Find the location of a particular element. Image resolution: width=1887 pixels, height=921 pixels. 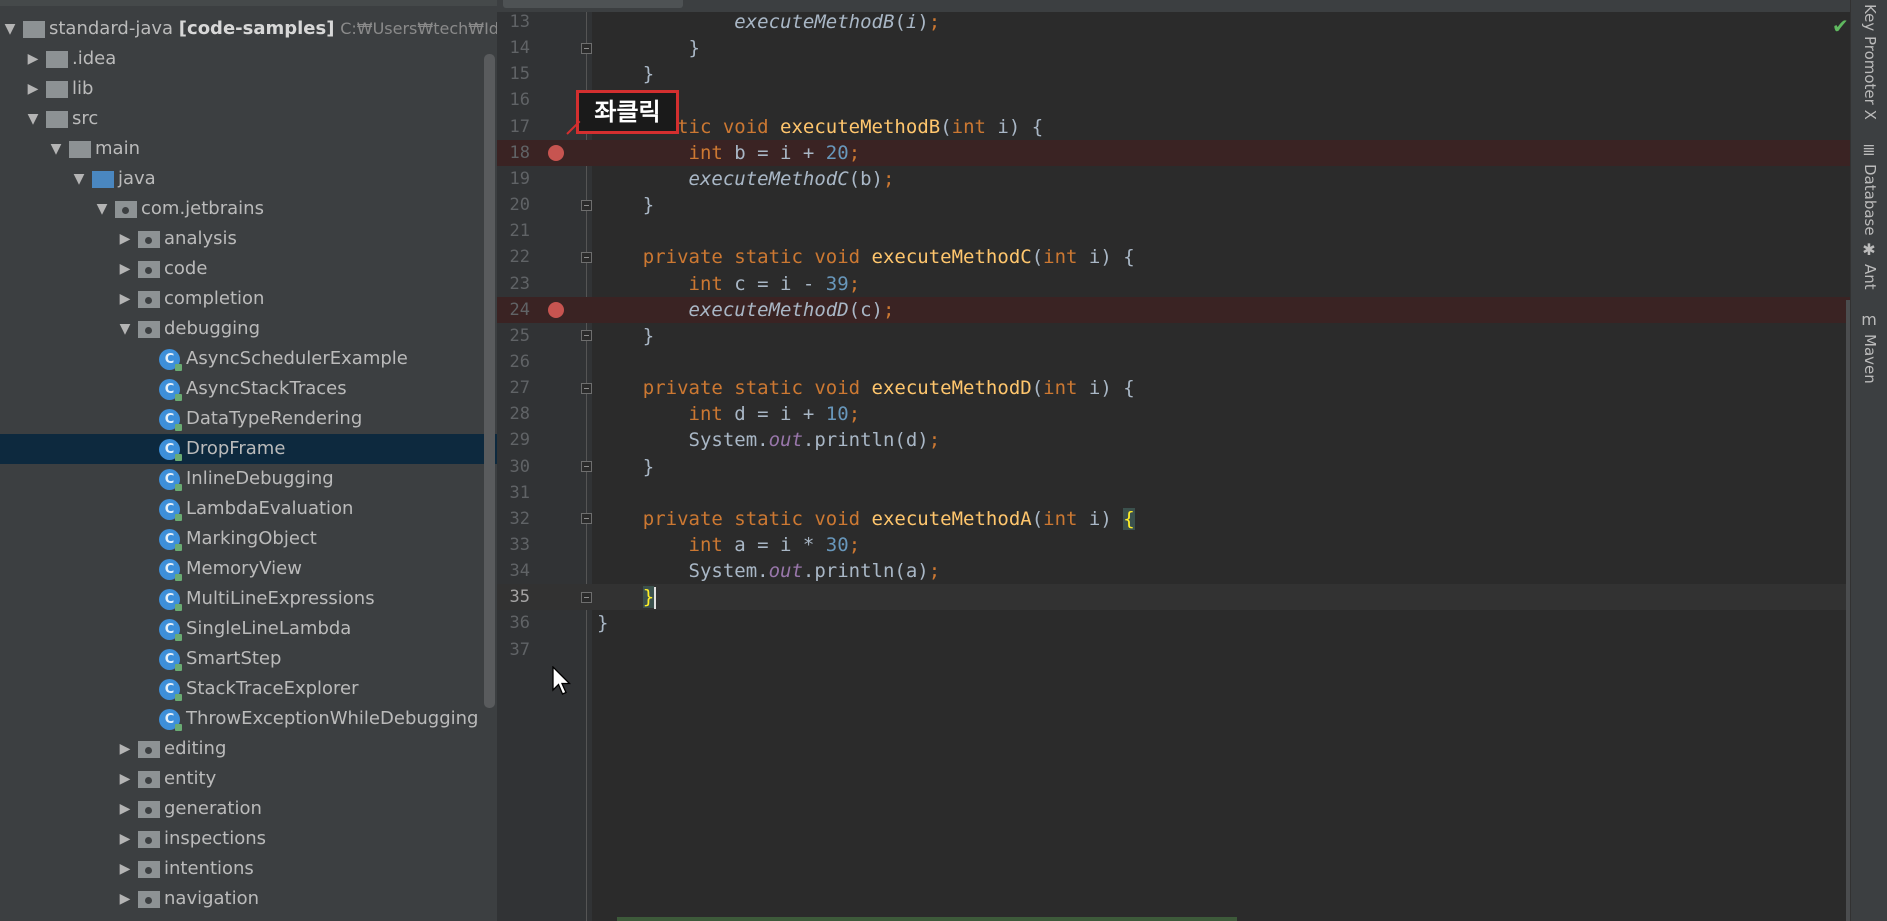

tree-item-src: ▼ src is located at coordinates (248, 119).